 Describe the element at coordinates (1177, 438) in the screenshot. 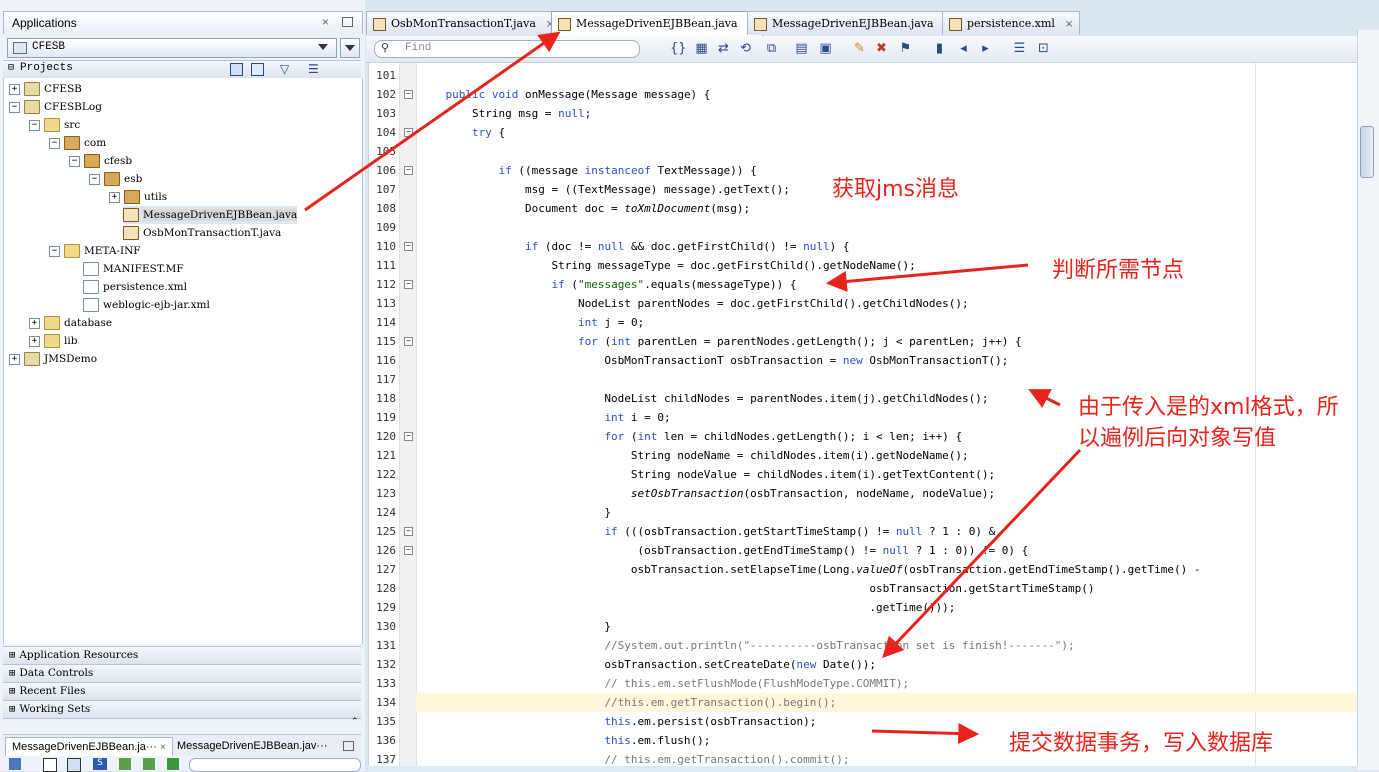

I see `annotation-xml-line2: 以遍例后向对象写值` at that location.